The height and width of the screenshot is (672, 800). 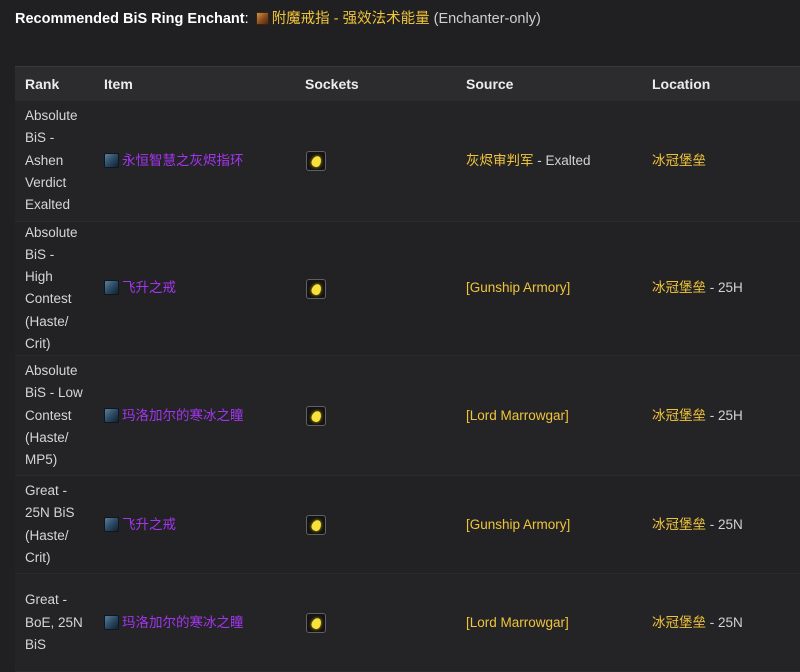 I want to click on location-cell: 冰冠堡垒, so click(x=721, y=161).